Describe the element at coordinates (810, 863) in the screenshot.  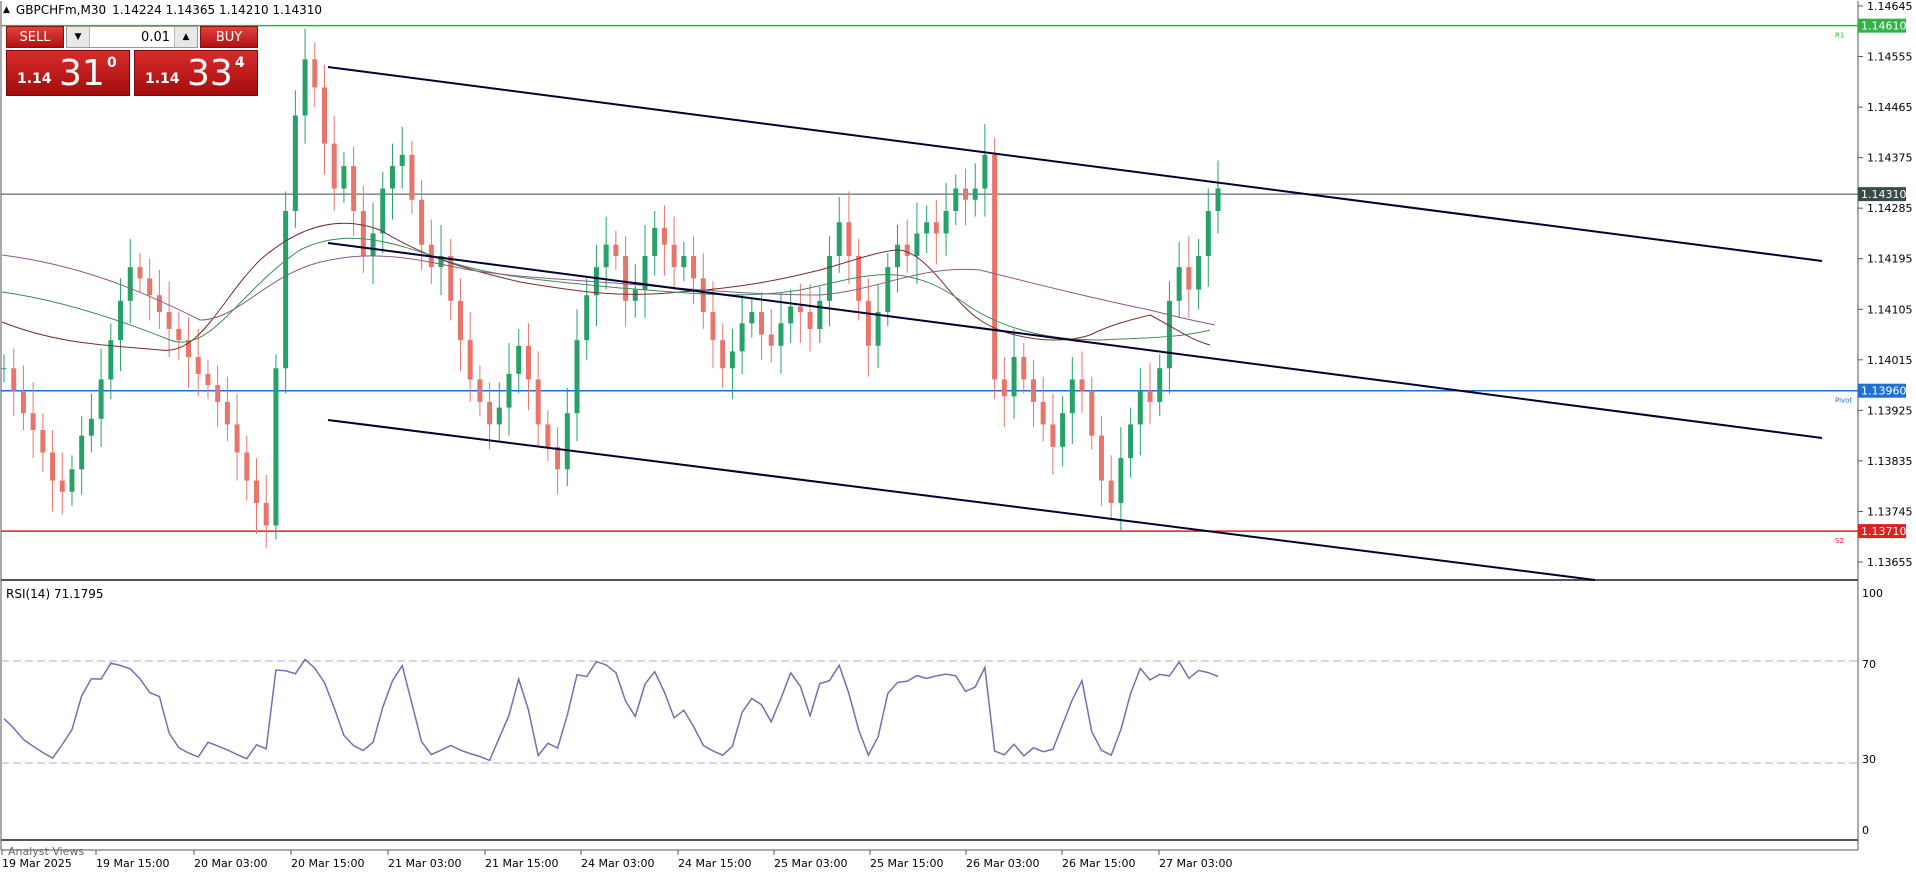
I see `time-tick-label: 25 Mar 03:00` at that location.